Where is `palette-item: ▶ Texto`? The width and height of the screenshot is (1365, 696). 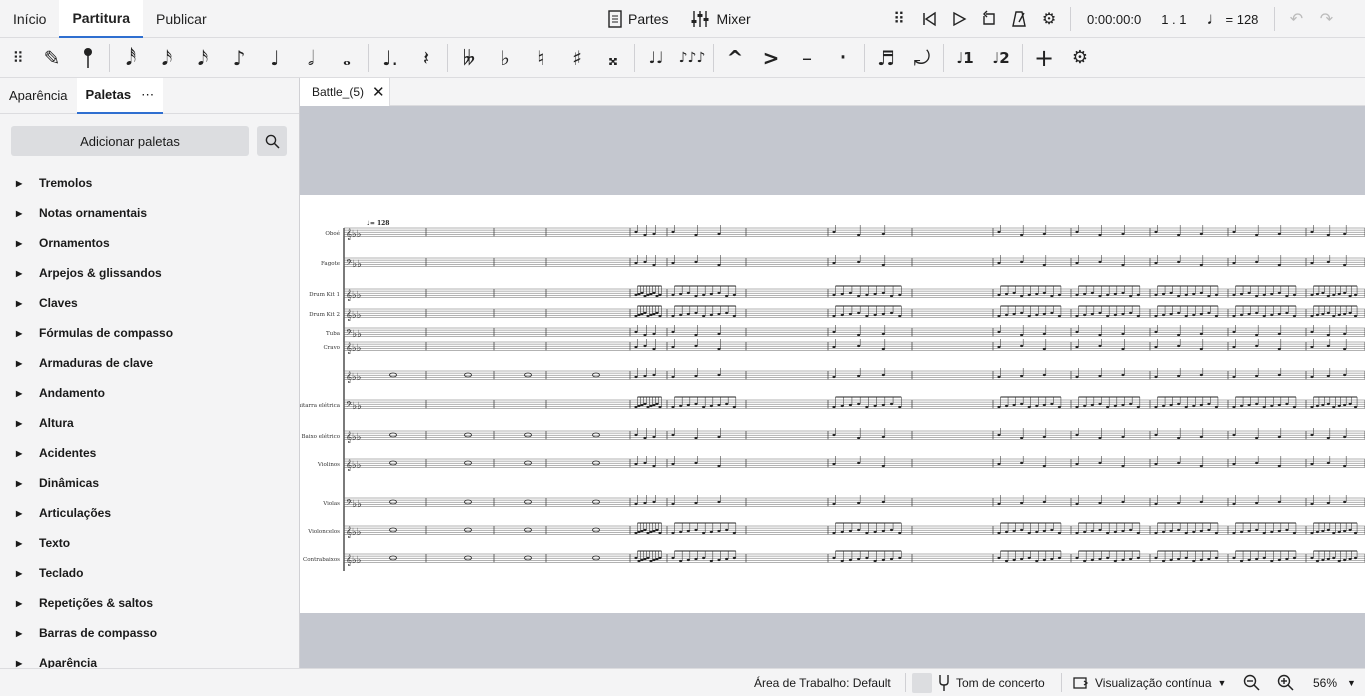
palette-item: ▶ Texto is located at coordinates (149, 543).